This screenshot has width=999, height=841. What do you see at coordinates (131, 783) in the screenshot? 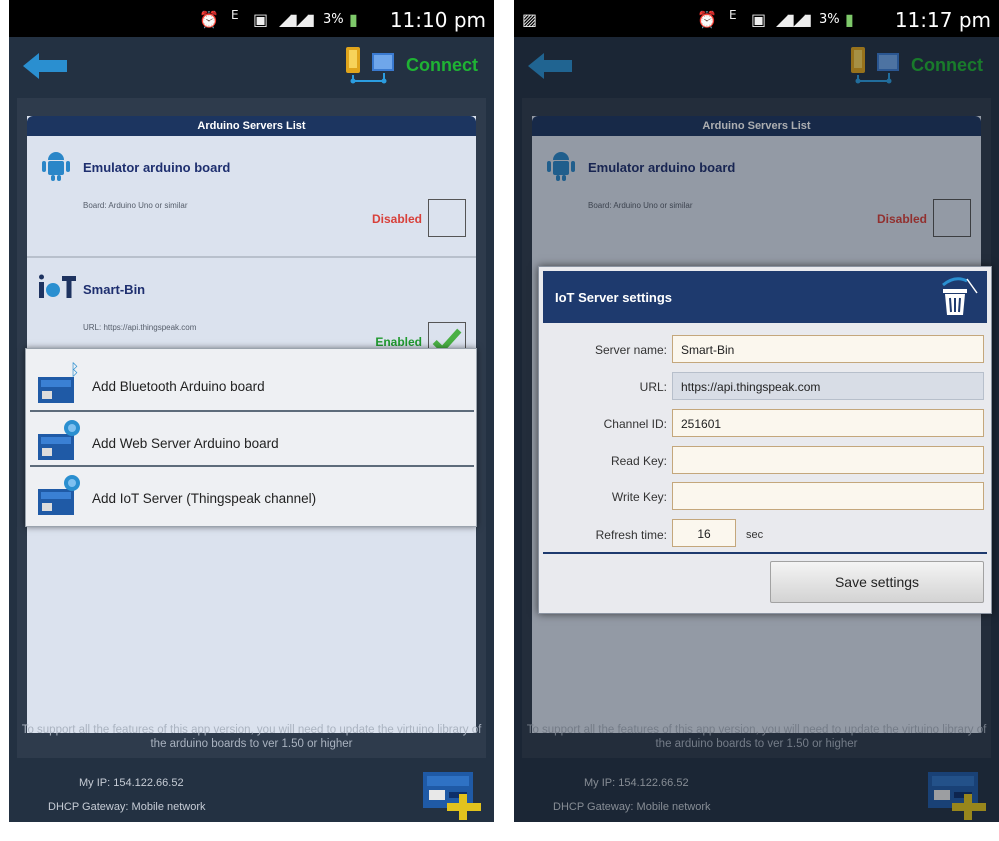
I see `ip-address: My IP: 154.122.66.52` at bounding box center [131, 783].